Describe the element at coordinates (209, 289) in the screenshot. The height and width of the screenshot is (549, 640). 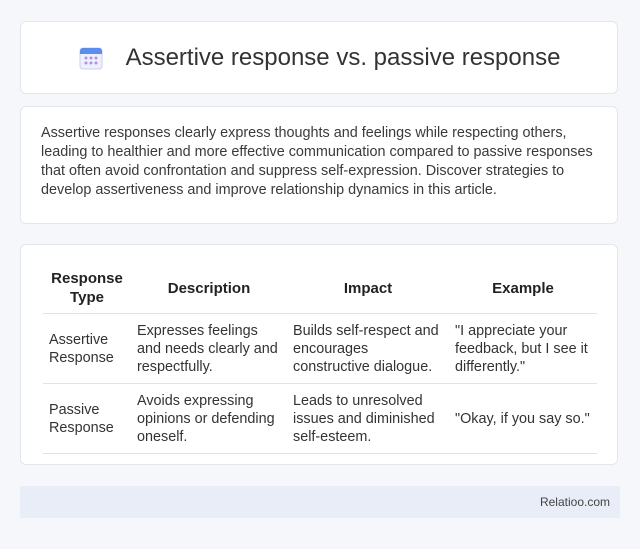
I see `column-header-description: Description` at that location.